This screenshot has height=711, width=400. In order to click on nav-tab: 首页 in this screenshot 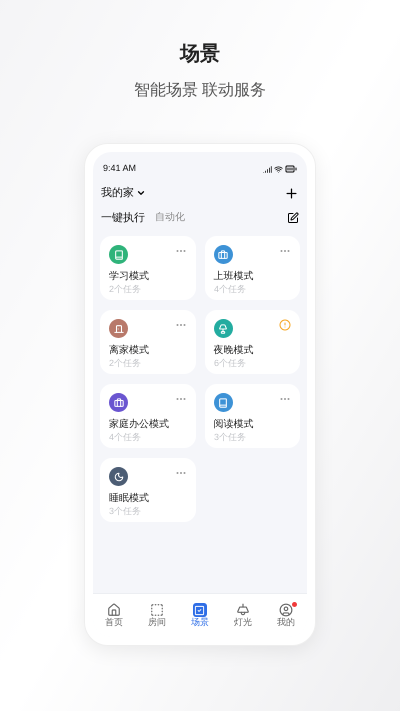, I will do `click(114, 615)`.